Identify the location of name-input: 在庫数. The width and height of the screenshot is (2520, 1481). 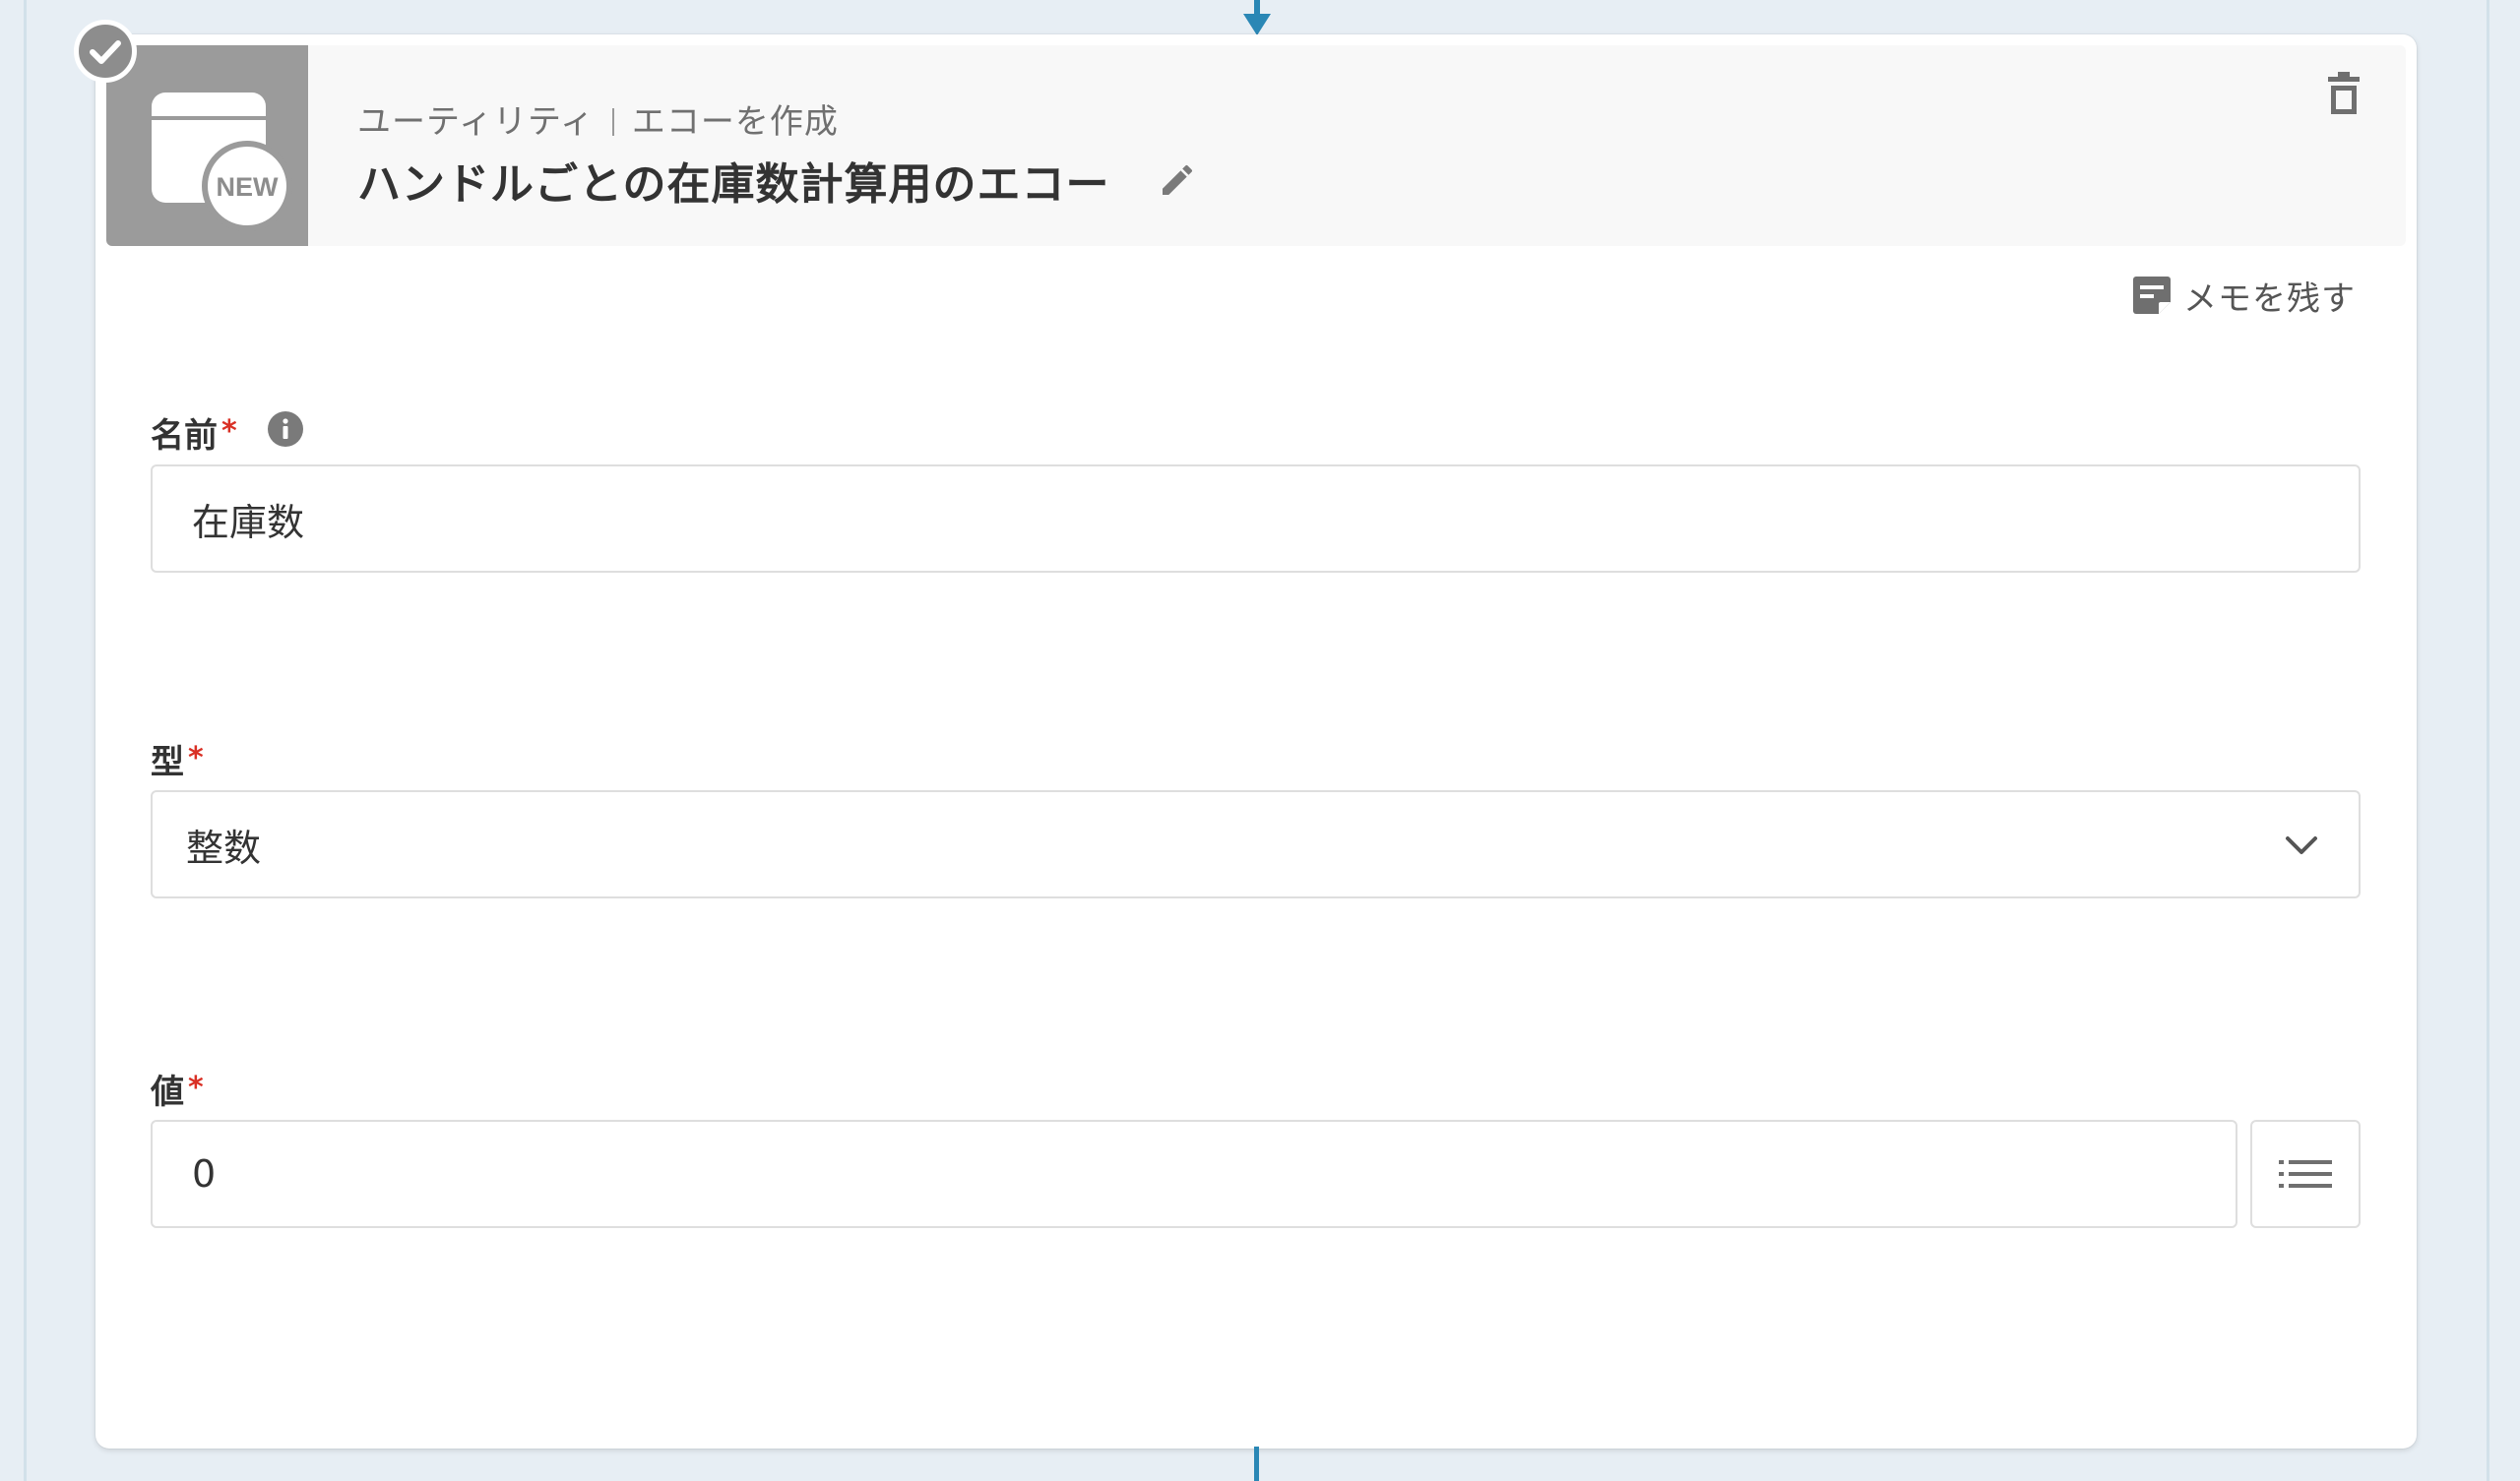
(1256, 518).